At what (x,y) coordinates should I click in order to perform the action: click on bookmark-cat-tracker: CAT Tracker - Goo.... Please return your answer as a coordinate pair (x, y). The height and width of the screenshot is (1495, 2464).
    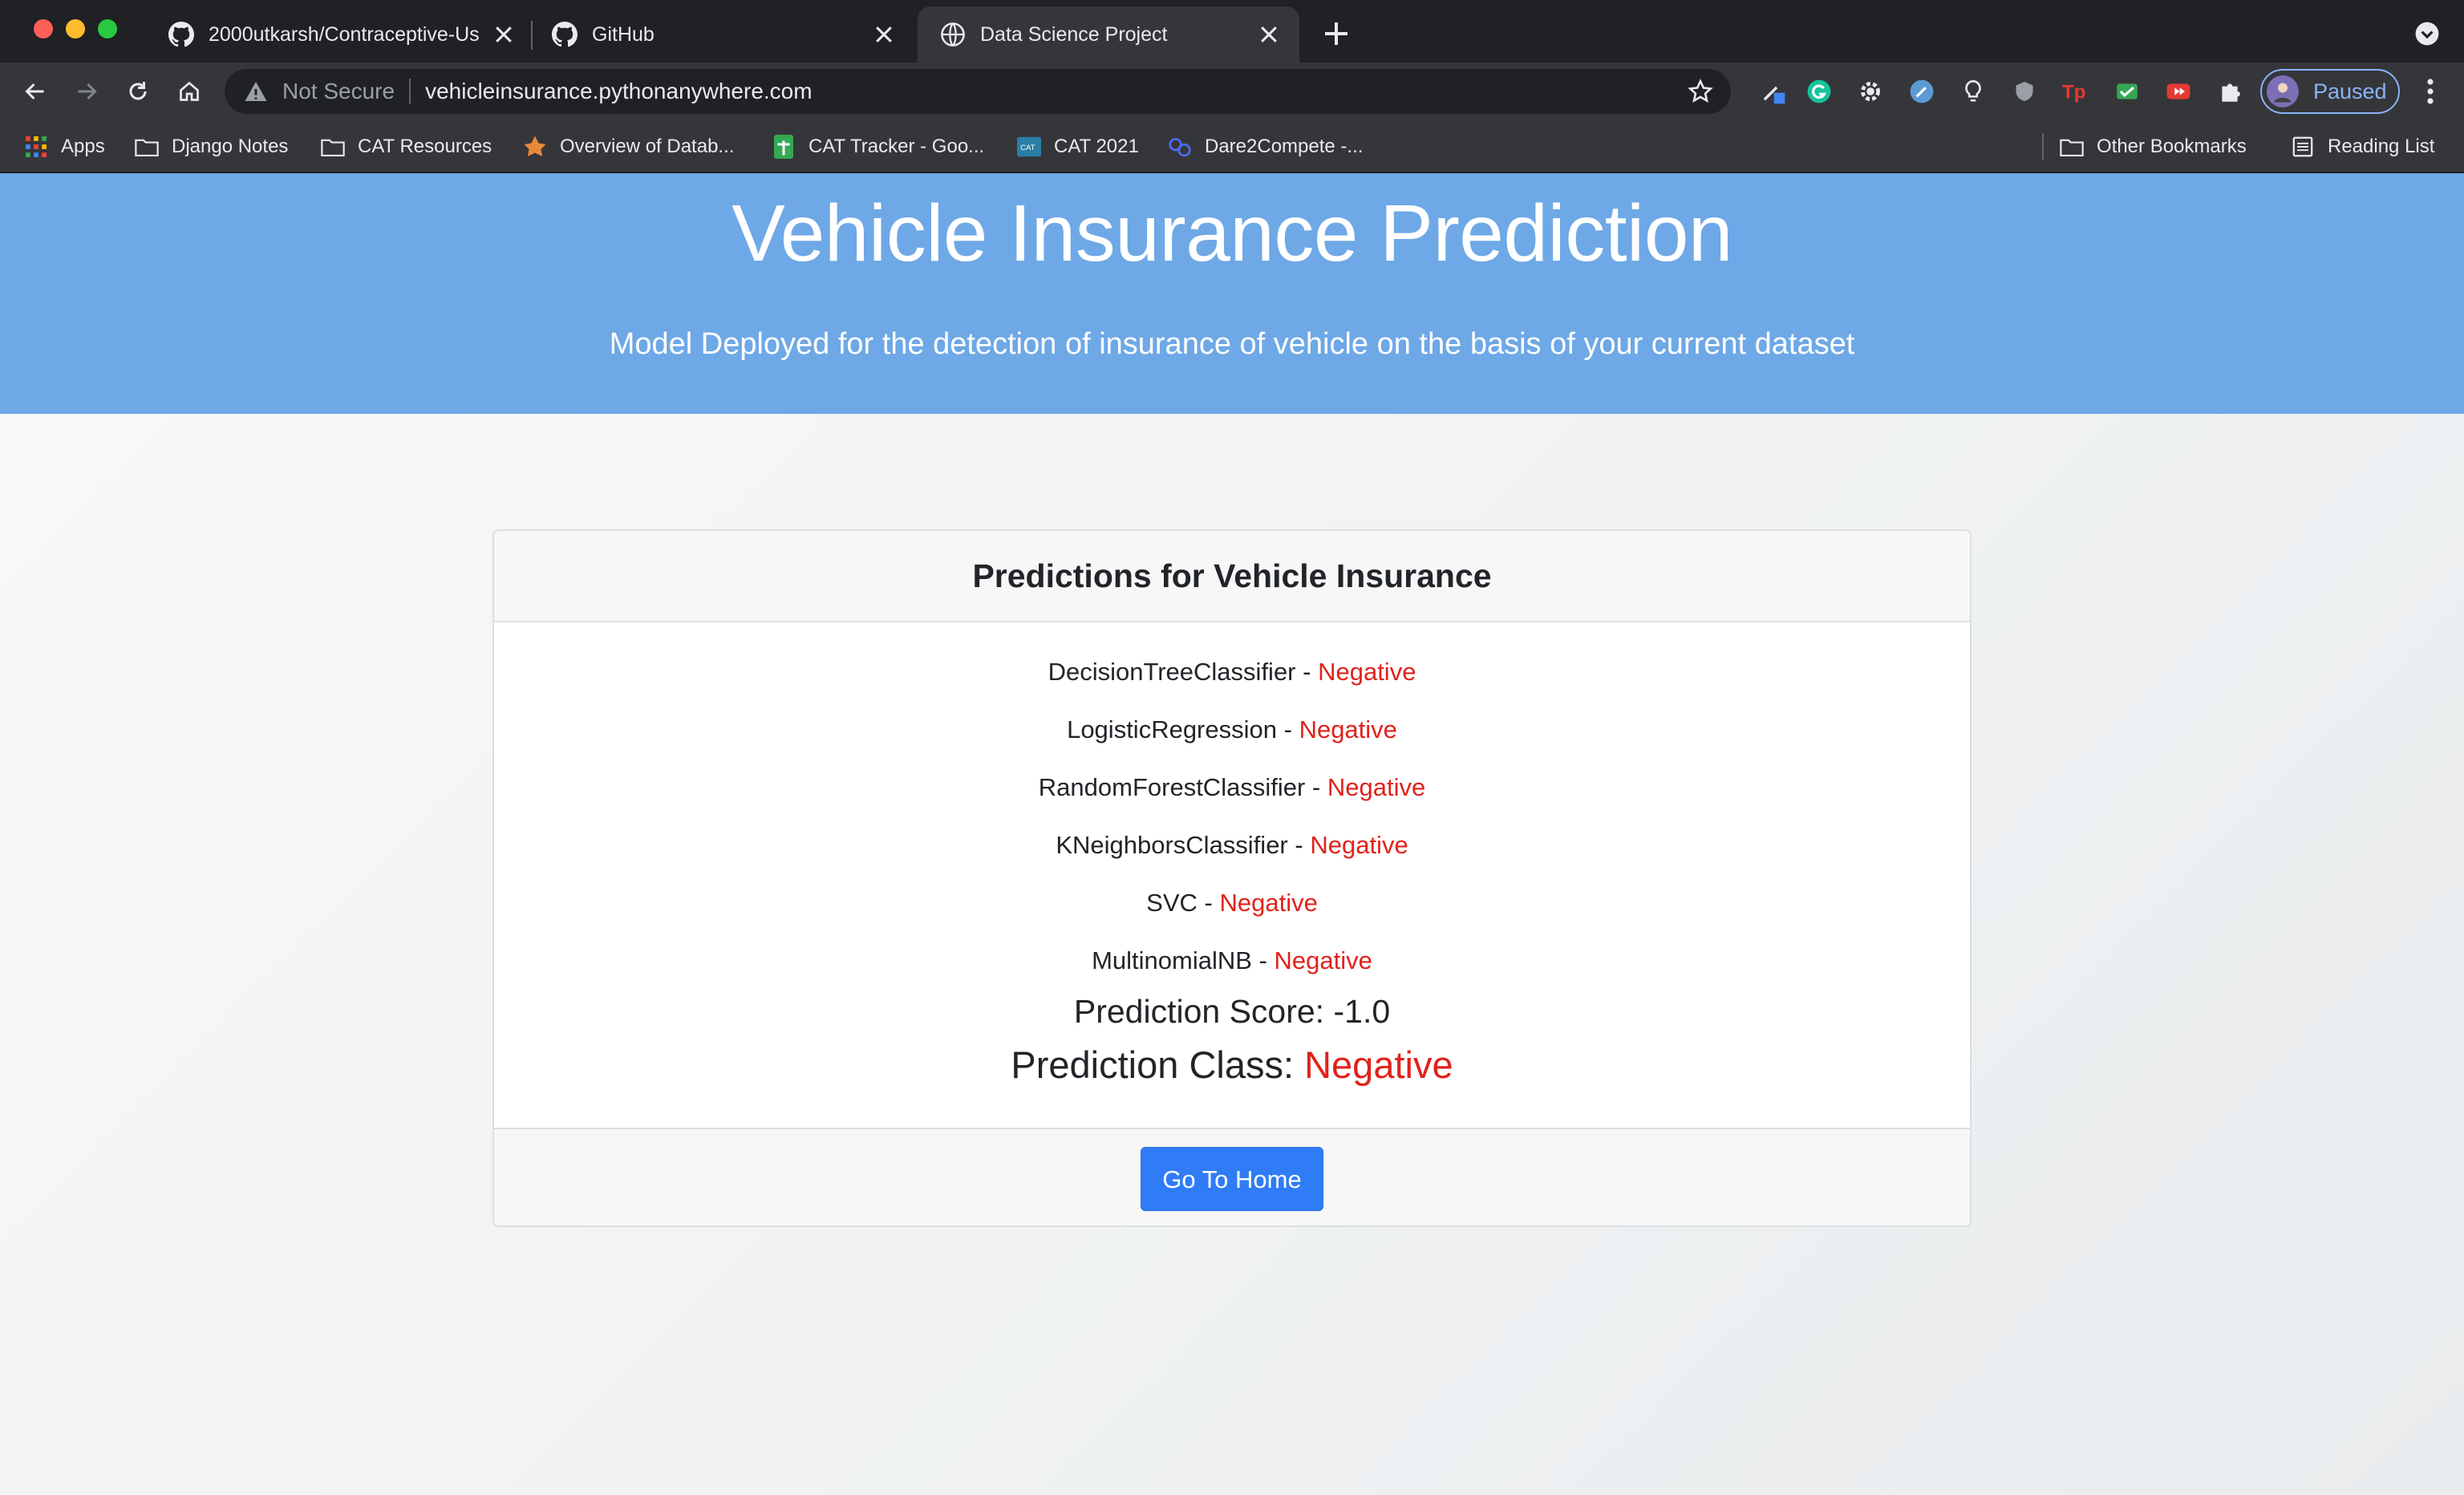
    Looking at the image, I should click on (878, 146).